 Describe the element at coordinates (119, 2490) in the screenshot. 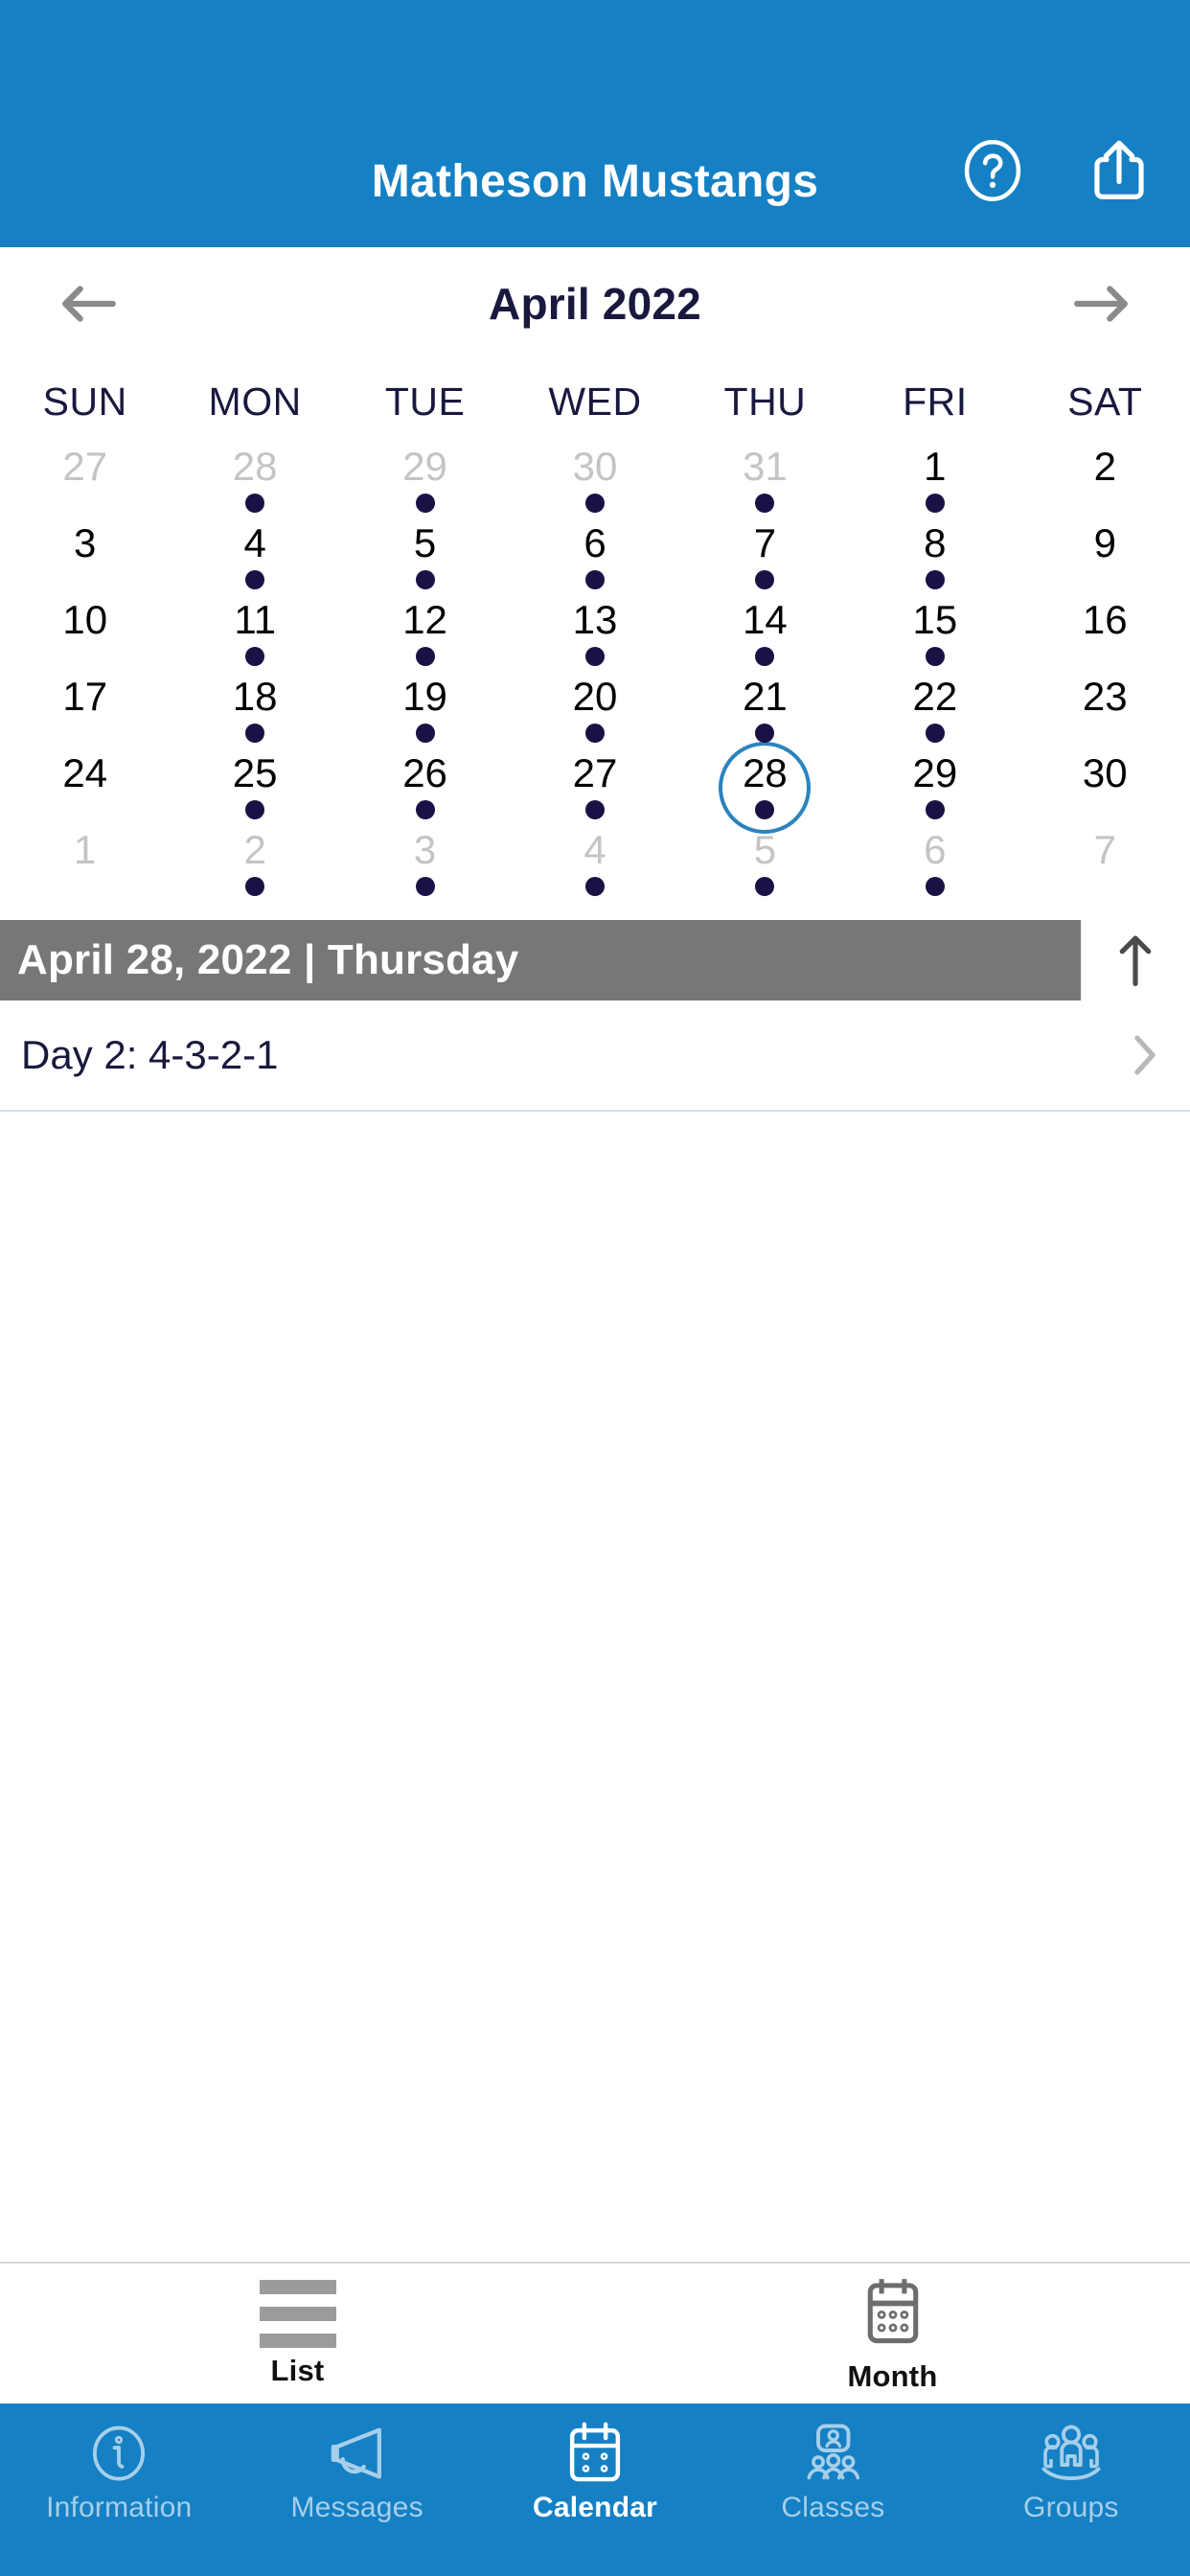

I see `tab-information: Information` at that location.